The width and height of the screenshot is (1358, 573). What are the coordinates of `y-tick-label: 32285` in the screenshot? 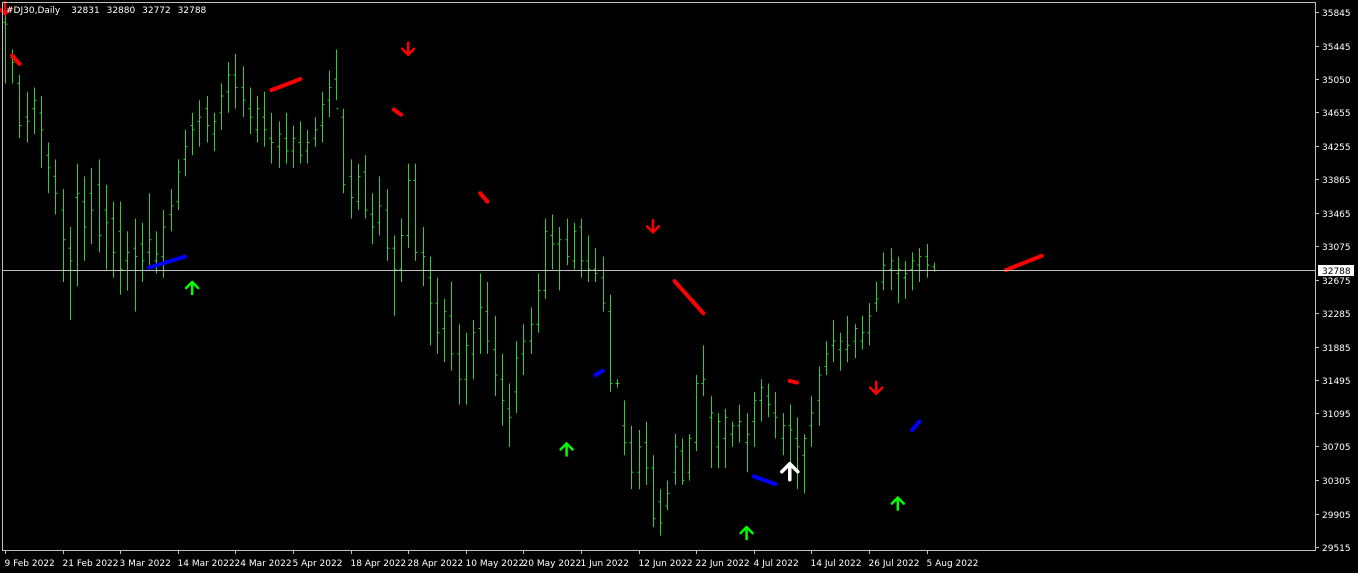 It's located at (1336, 315).